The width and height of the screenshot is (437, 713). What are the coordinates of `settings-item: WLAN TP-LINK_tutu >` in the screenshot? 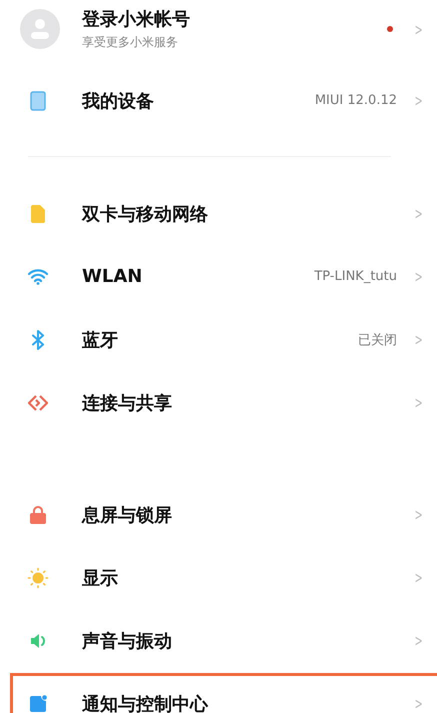 It's located at (218, 276).